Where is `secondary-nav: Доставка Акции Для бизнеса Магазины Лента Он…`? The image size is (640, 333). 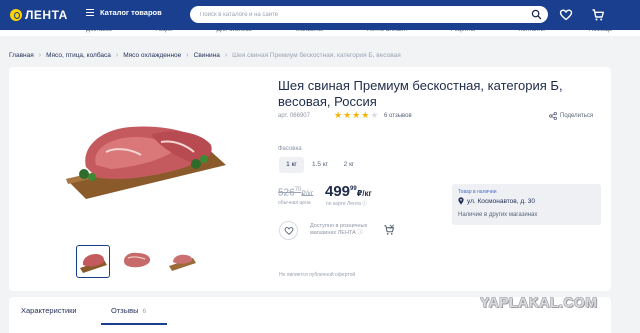 secondary-nav: Доставка Акции Для бизнеса Магазины Лента Он… is located at coordinates (320, 33).